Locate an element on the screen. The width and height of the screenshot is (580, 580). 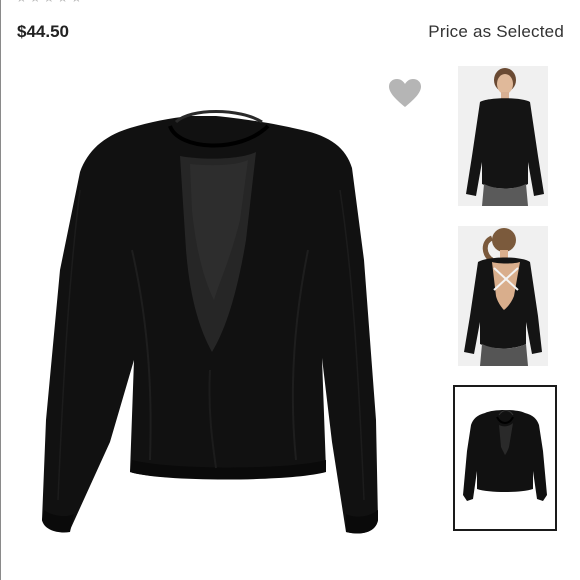
thumbnail-back-image is located at coordinates (503, 296).